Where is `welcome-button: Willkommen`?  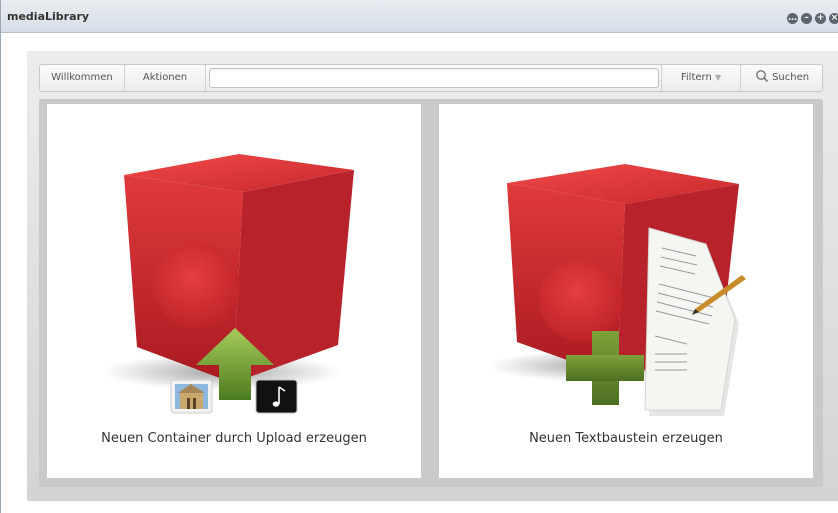
welcome-button: Willkommen is located at coordinates (82, 78).